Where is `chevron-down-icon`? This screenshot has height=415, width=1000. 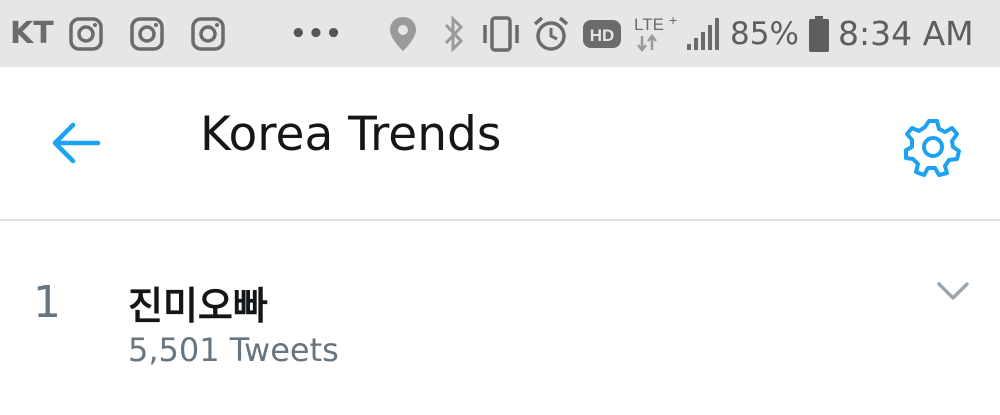
chevron-down-icon is located at coordinates (953, 291).